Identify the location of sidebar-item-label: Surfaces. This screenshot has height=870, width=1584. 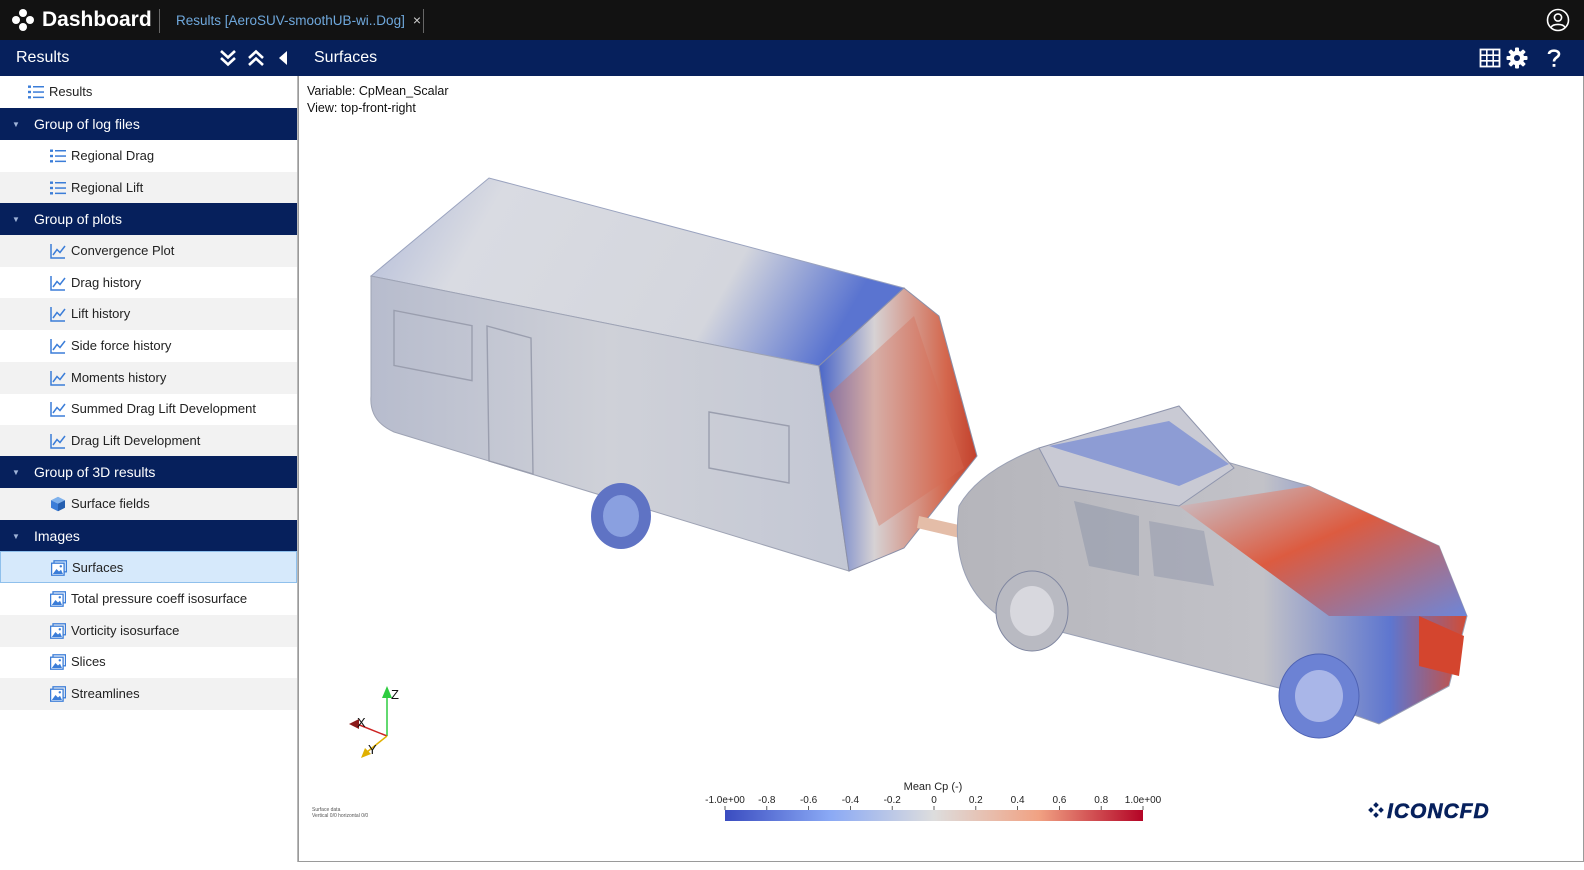
(98, 567).